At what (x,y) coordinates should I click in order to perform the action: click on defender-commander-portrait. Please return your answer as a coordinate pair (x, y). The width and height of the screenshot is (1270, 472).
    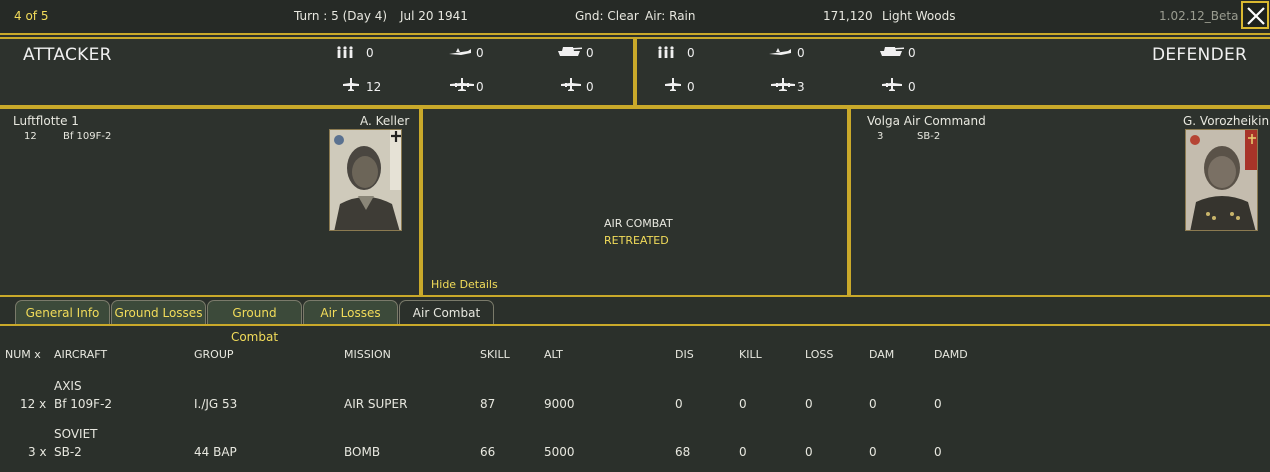
    Looking at the image, I should click on (1221, 180).